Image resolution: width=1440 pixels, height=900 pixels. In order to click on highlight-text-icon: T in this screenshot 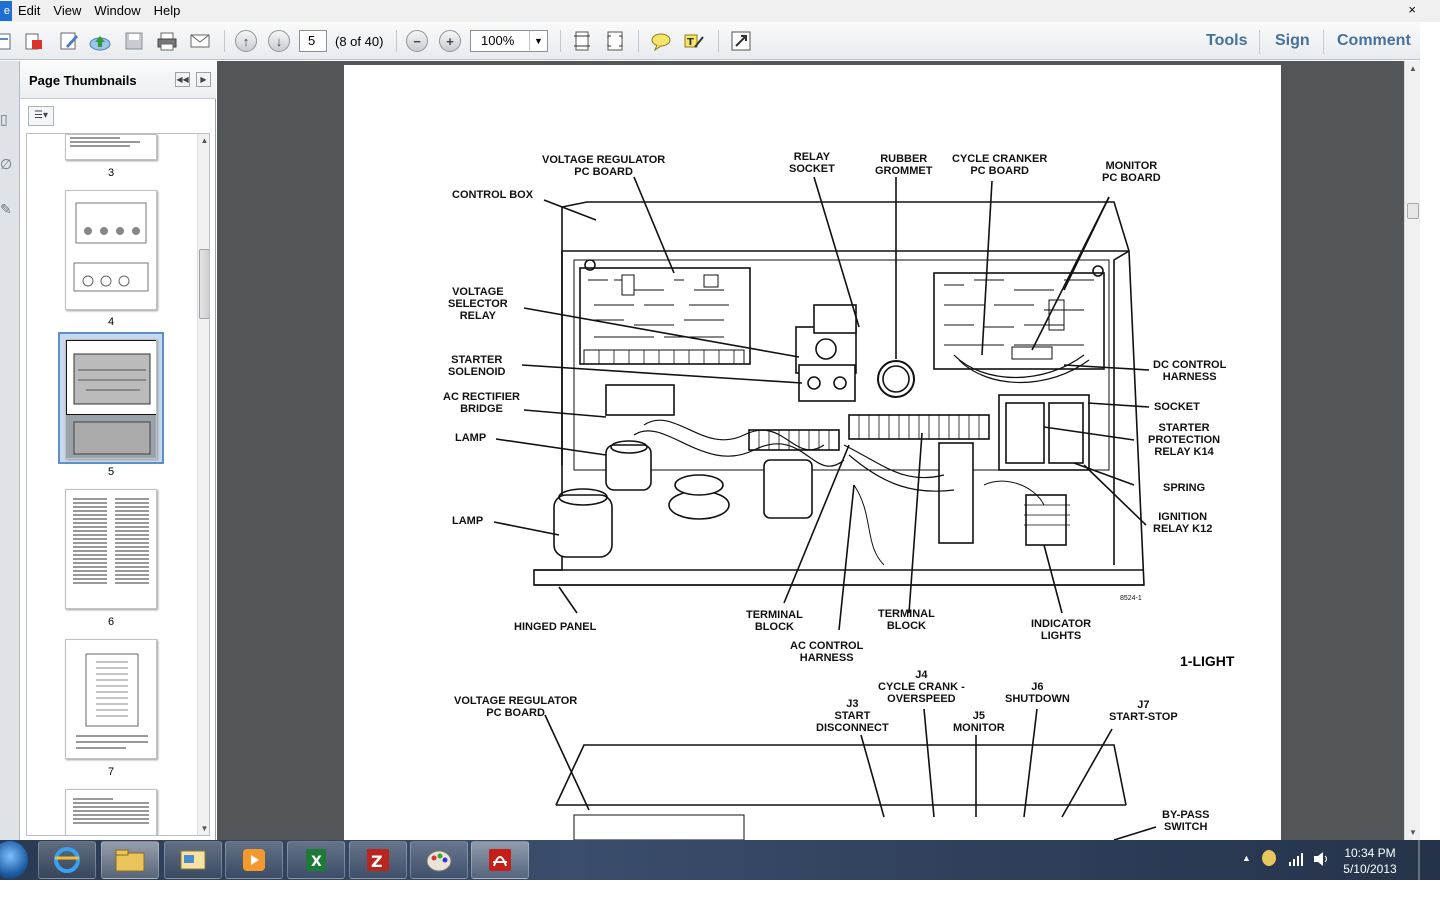, I will do `click(694, 41)`.